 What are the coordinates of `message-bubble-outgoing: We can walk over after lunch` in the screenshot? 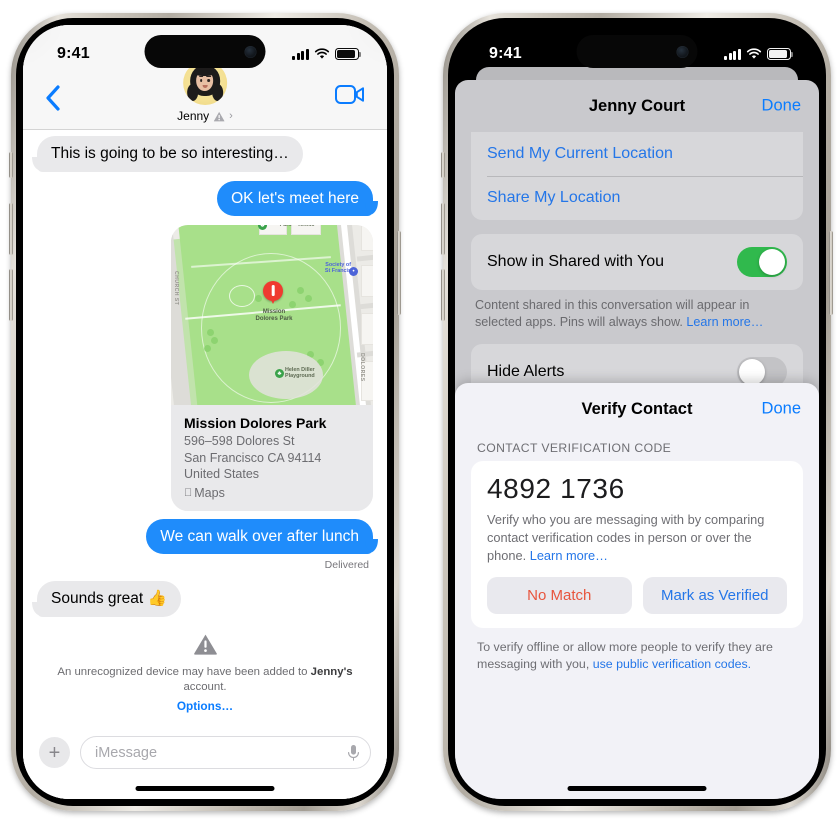 It's located at (259, 536).